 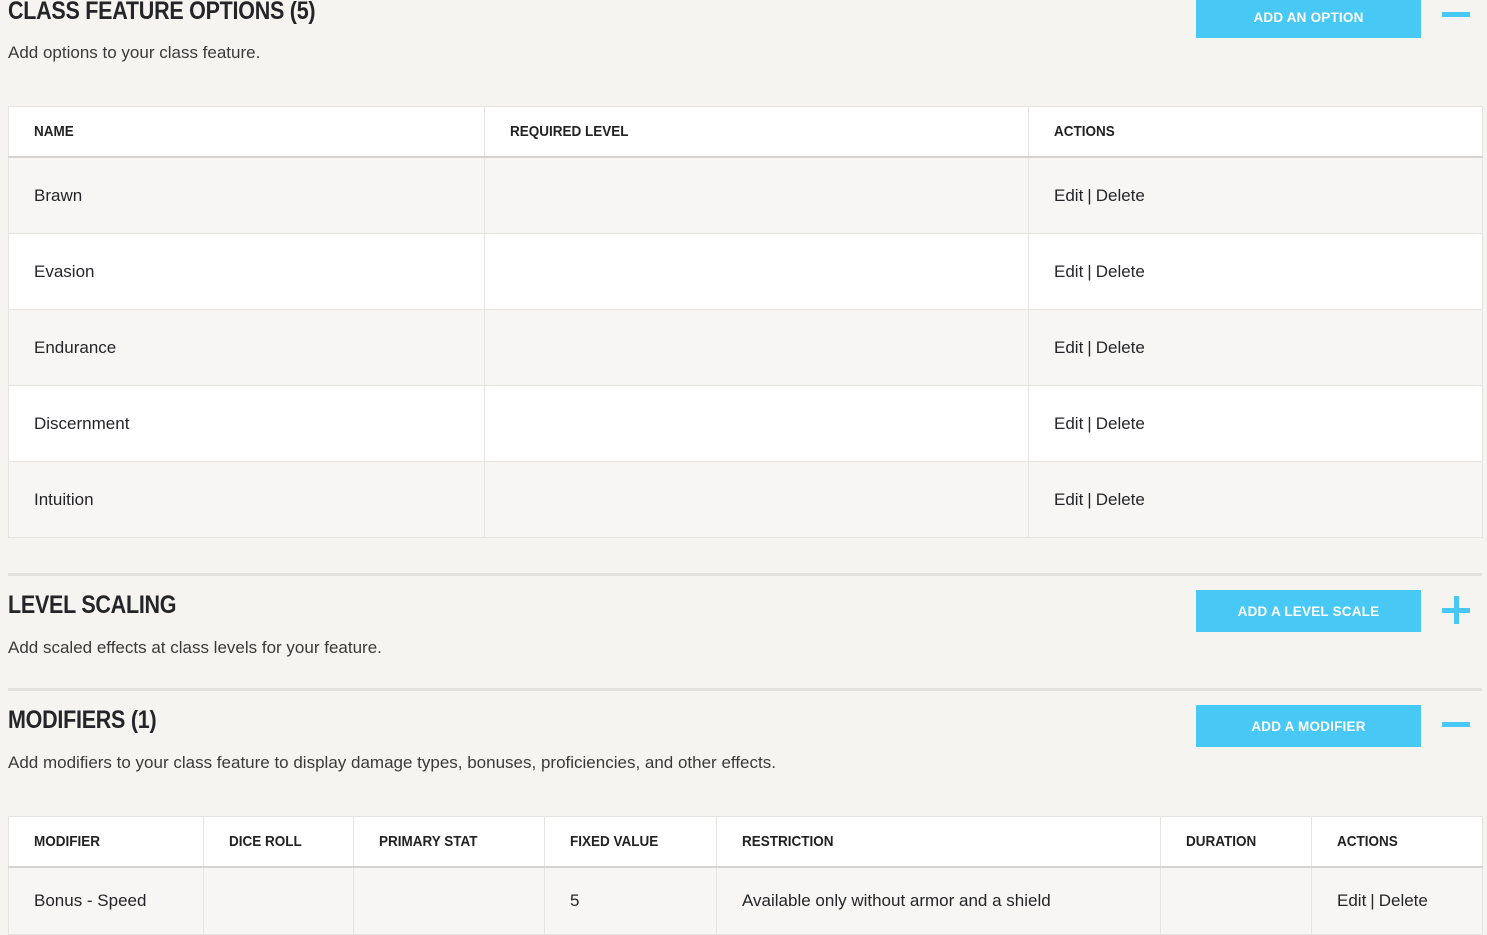 I want to click on level-scaling-title: LEVEL SCALING, so click(x=92, y=605).